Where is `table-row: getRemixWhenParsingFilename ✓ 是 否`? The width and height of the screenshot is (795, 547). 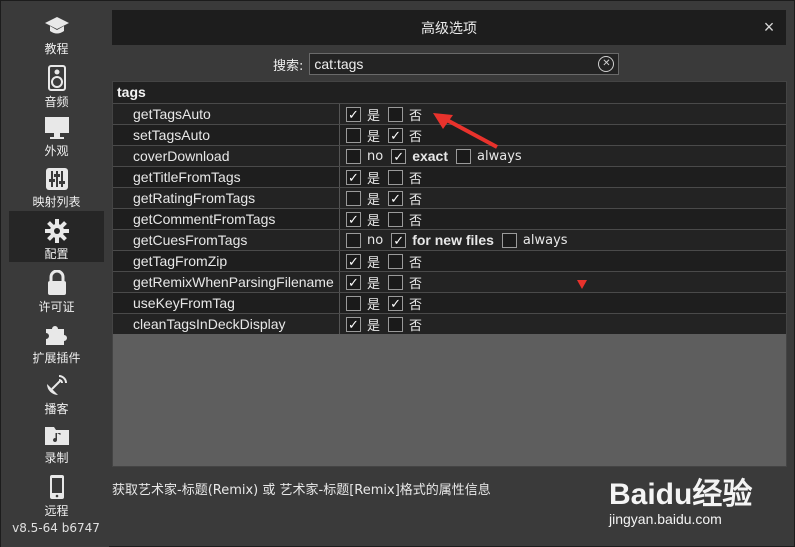 table-row: getRemixWhenParsingFilename ✓ 是 否 is located at coordinates (449, 281).